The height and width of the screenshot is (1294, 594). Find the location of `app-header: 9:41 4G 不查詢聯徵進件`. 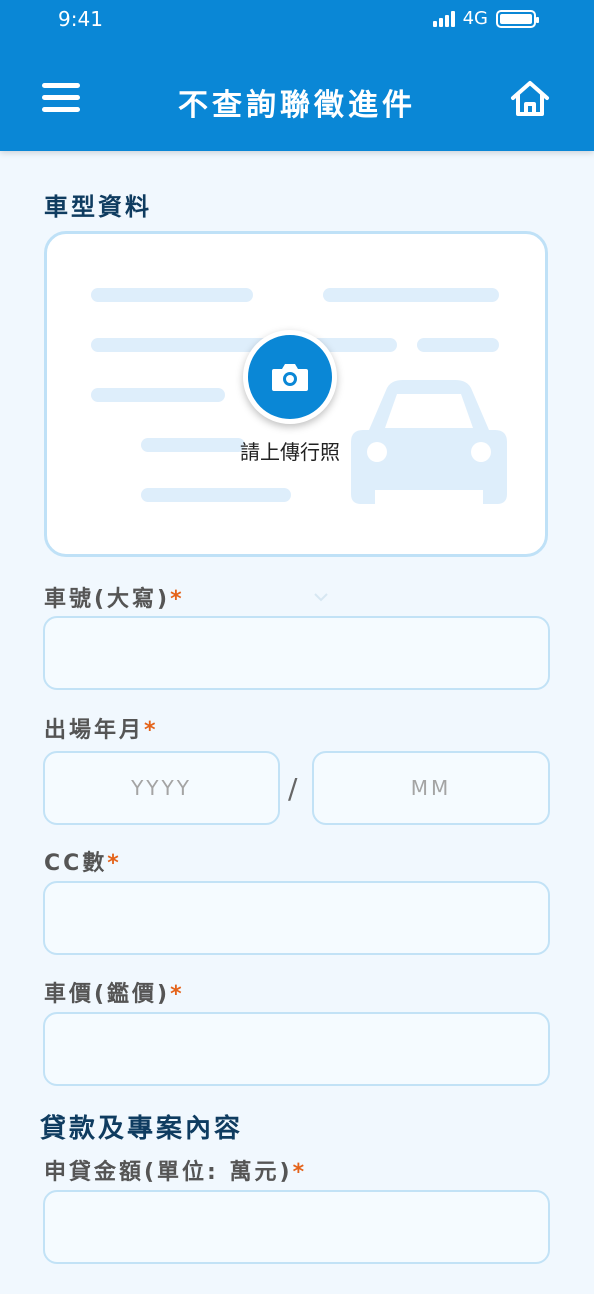

app-header: 9:41 4G 不查詢聯徵進件 is located at coordinates (297, 75).